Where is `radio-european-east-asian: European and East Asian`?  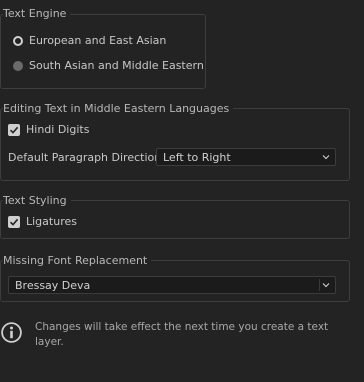 radio-european-east-asian: European and East Asian is located at coordinates (89, 40).